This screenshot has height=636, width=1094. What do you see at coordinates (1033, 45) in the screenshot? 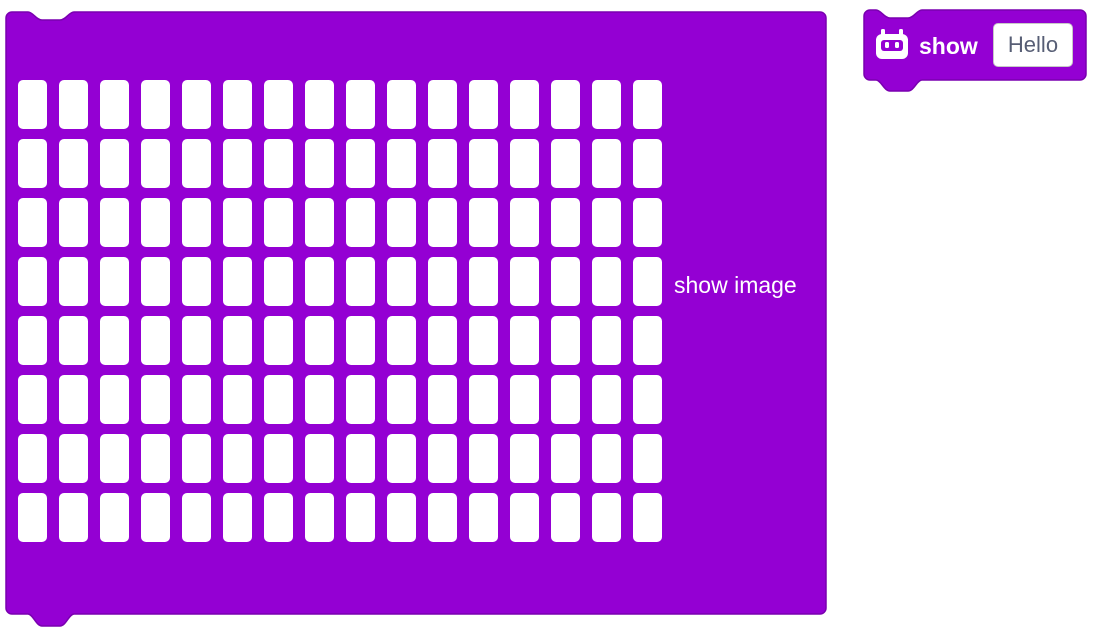
I see `text-input: Hello` at bounding box center [1033, 45].